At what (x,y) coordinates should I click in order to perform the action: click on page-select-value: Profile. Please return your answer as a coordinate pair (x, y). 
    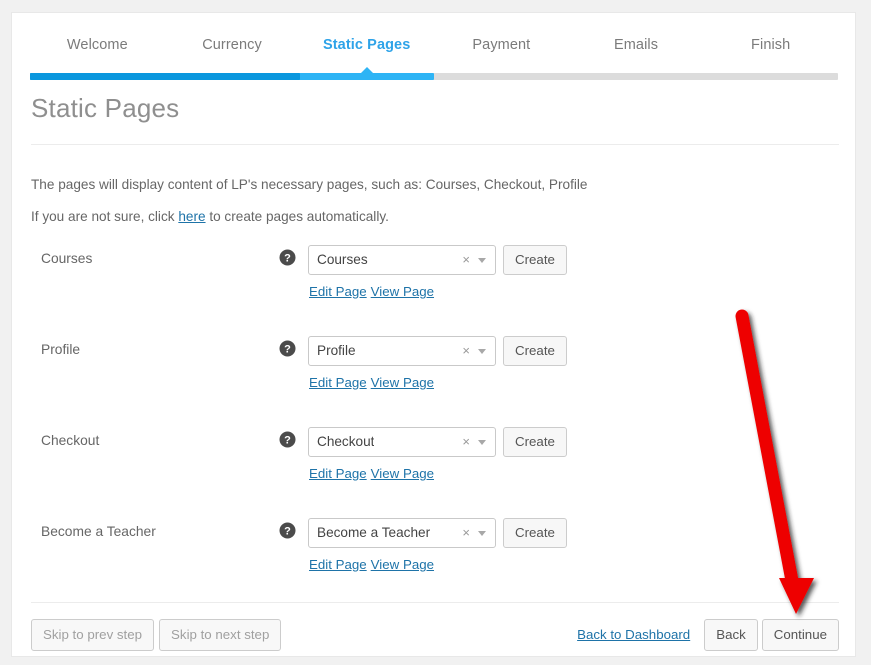
    Looking at the image, I should click on (336, 350).